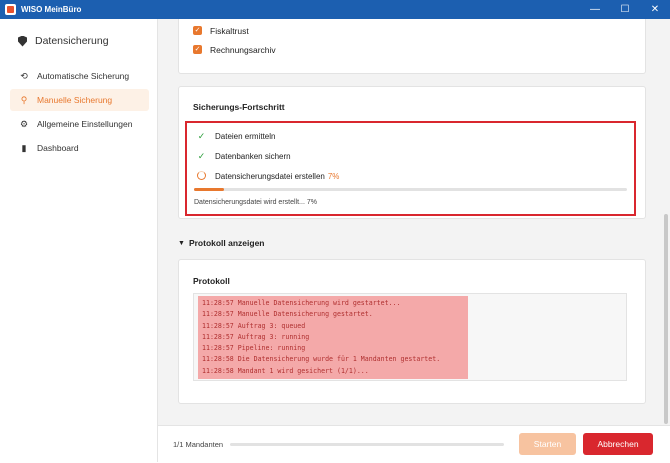  I want to click on clock-refresh-icon: ⟲, so click(24, 75).